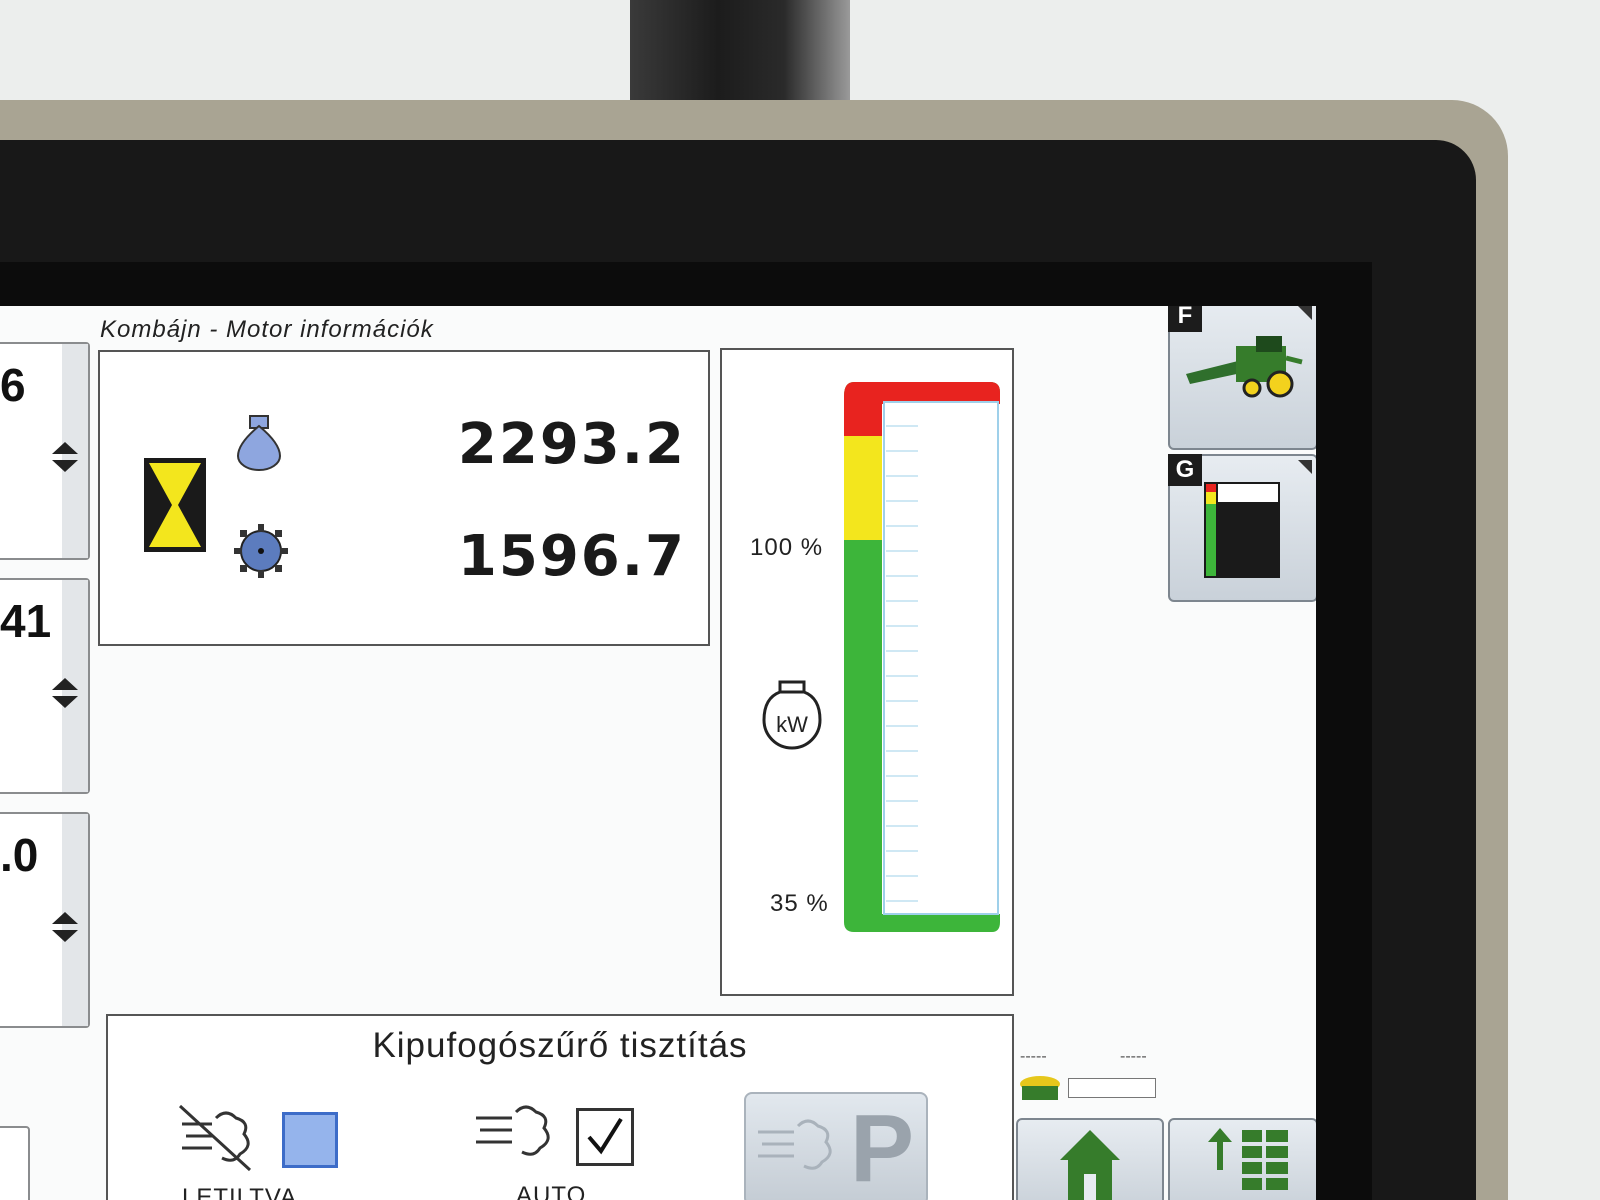  Describe the element at coordinates (240, 1192) in the screenshot. I see `dpf-disabled-label: LETILTVA` at that location.